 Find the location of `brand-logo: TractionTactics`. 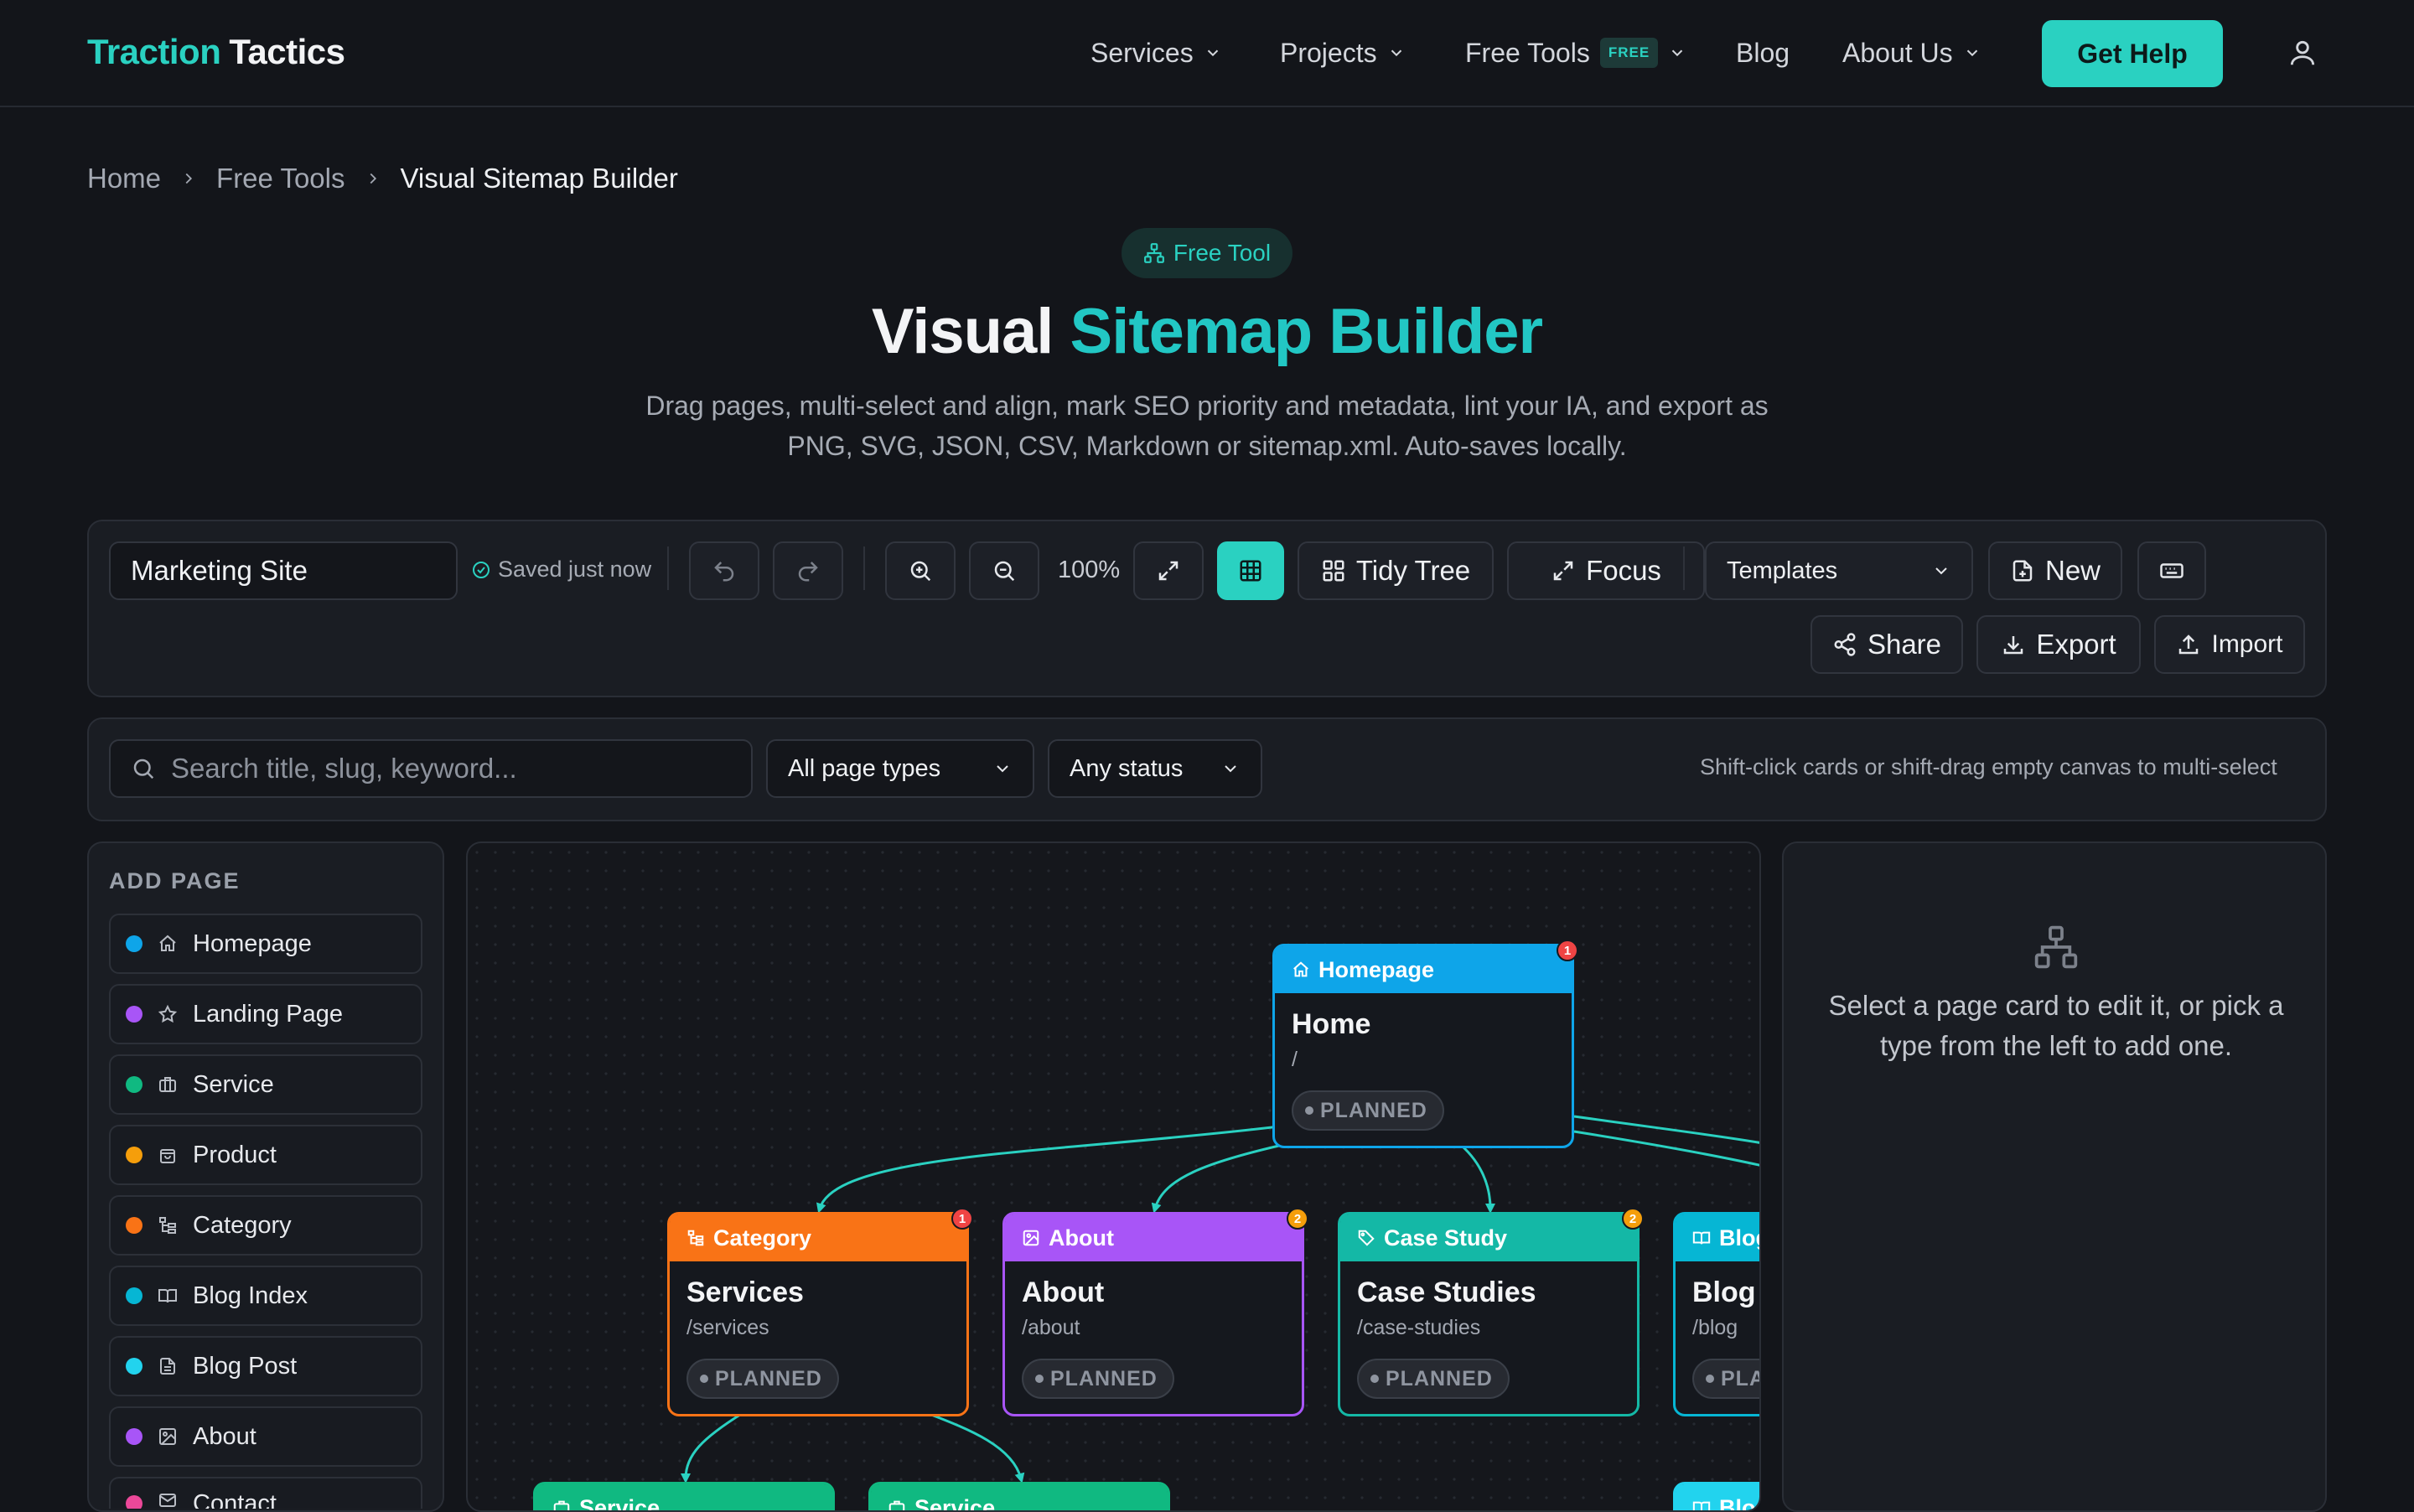

brand-logo: TractionTactics is located at coordinates (216, 52).